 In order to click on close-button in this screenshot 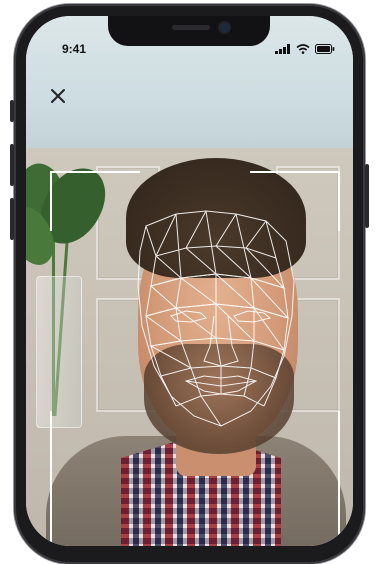, I will do `click(58, 96)`.